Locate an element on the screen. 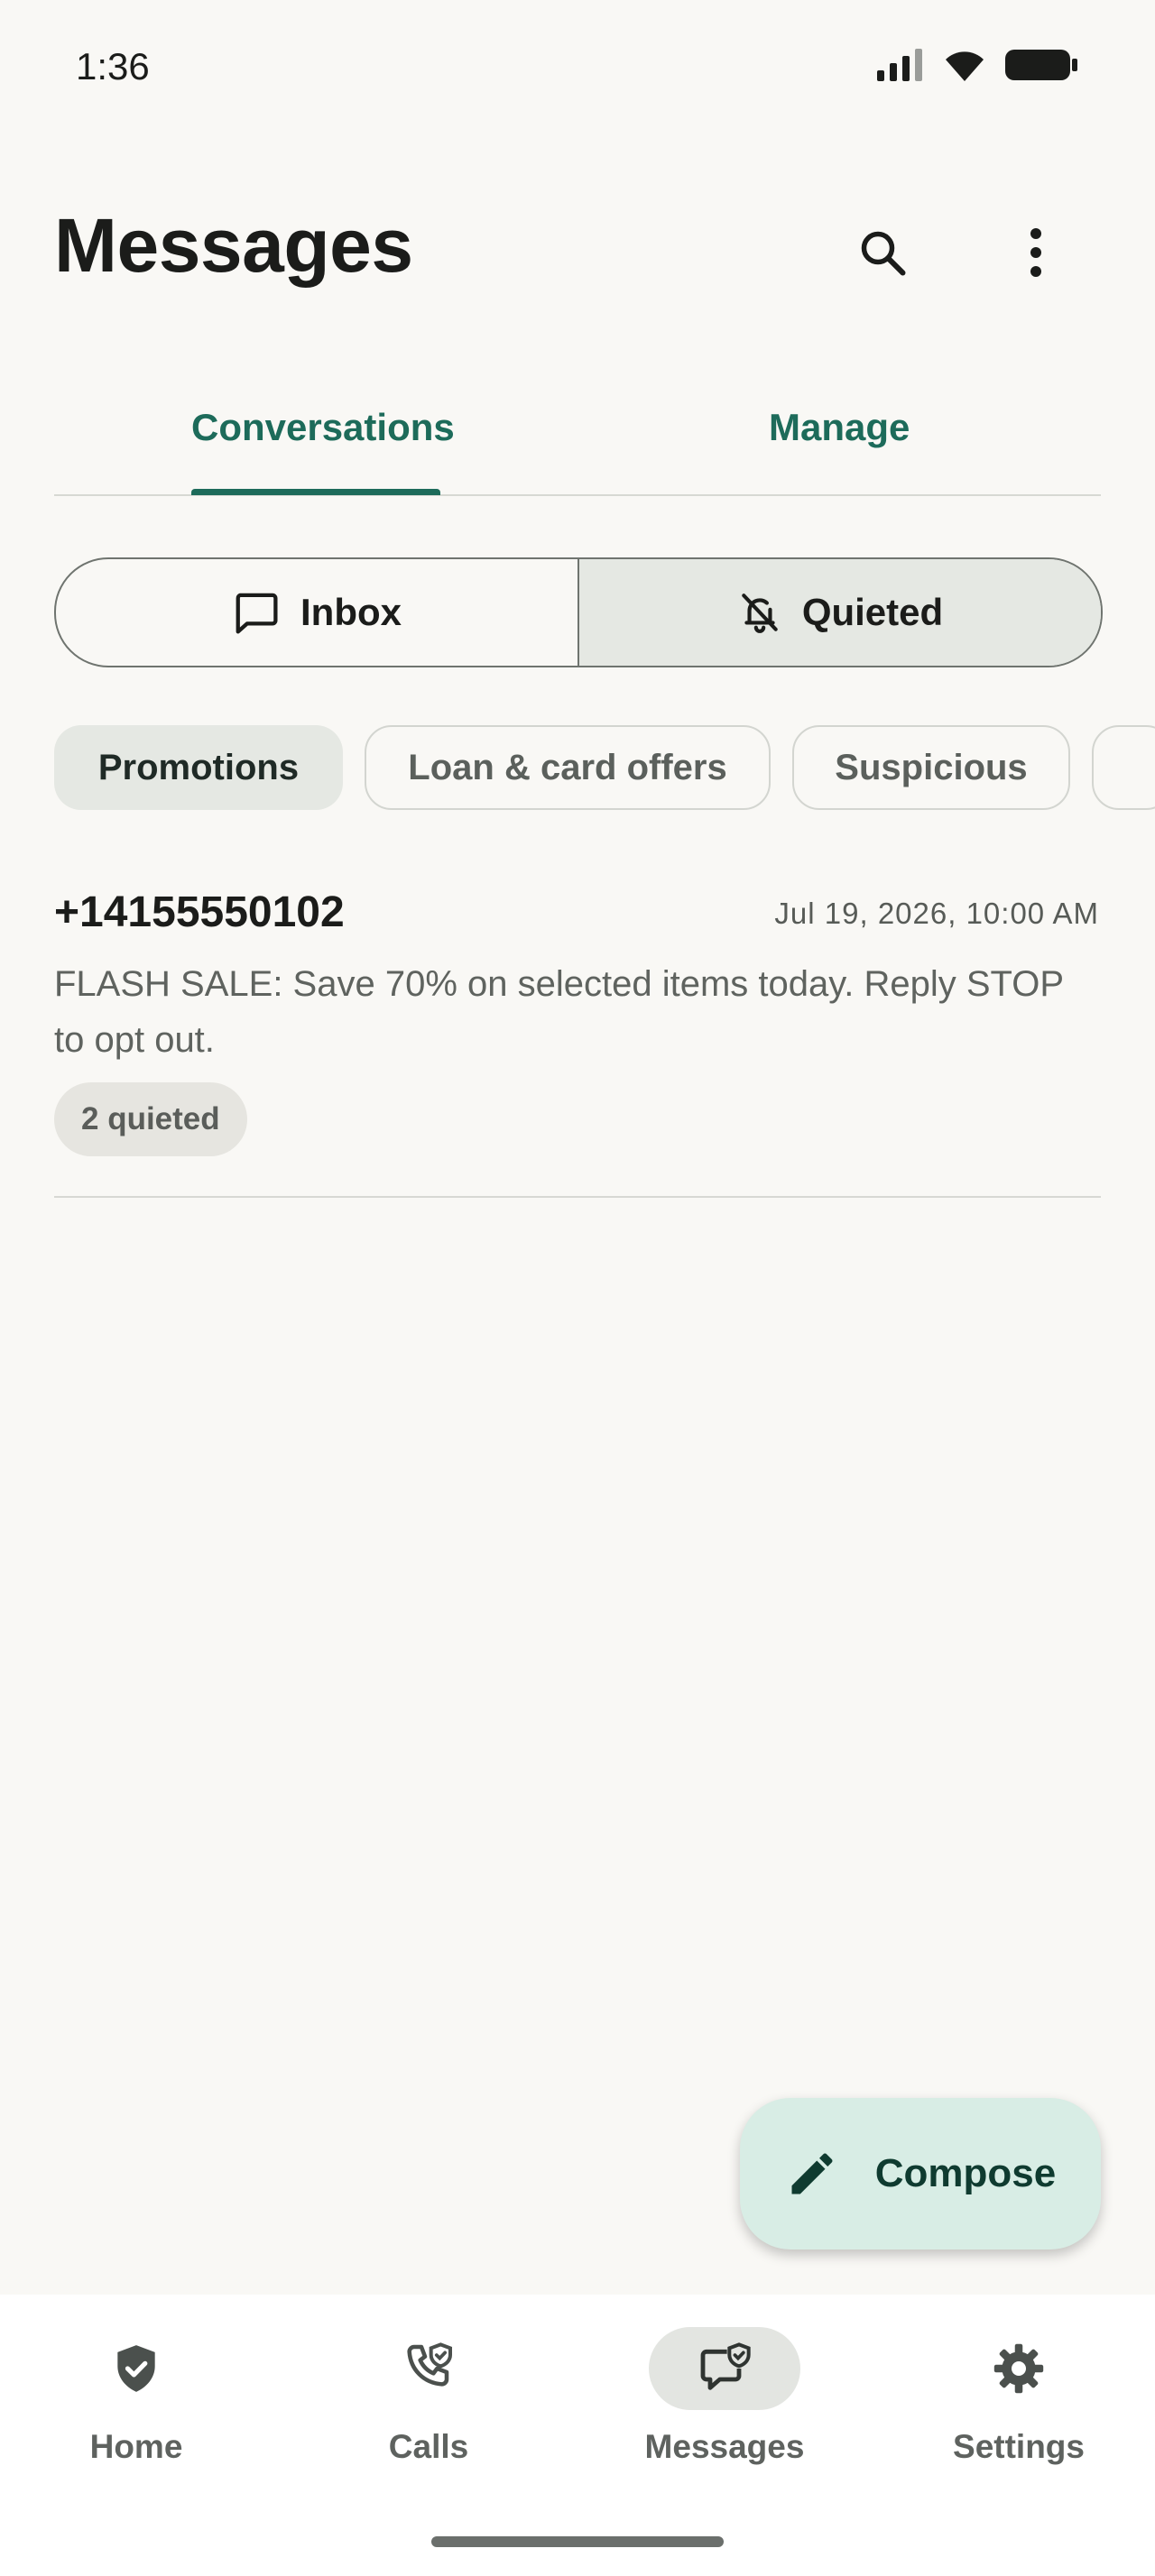  tab-indicator is located at coordinates (315, 492).